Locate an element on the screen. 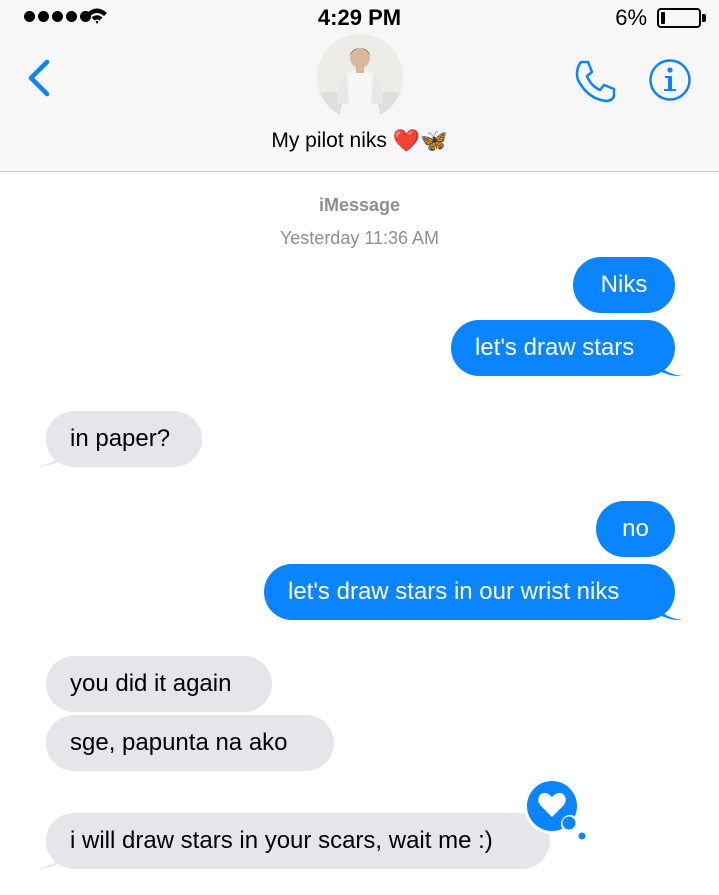 The width and height of the screenshot is (719, 895). battery-terminal is located at coordinates (704, 18).